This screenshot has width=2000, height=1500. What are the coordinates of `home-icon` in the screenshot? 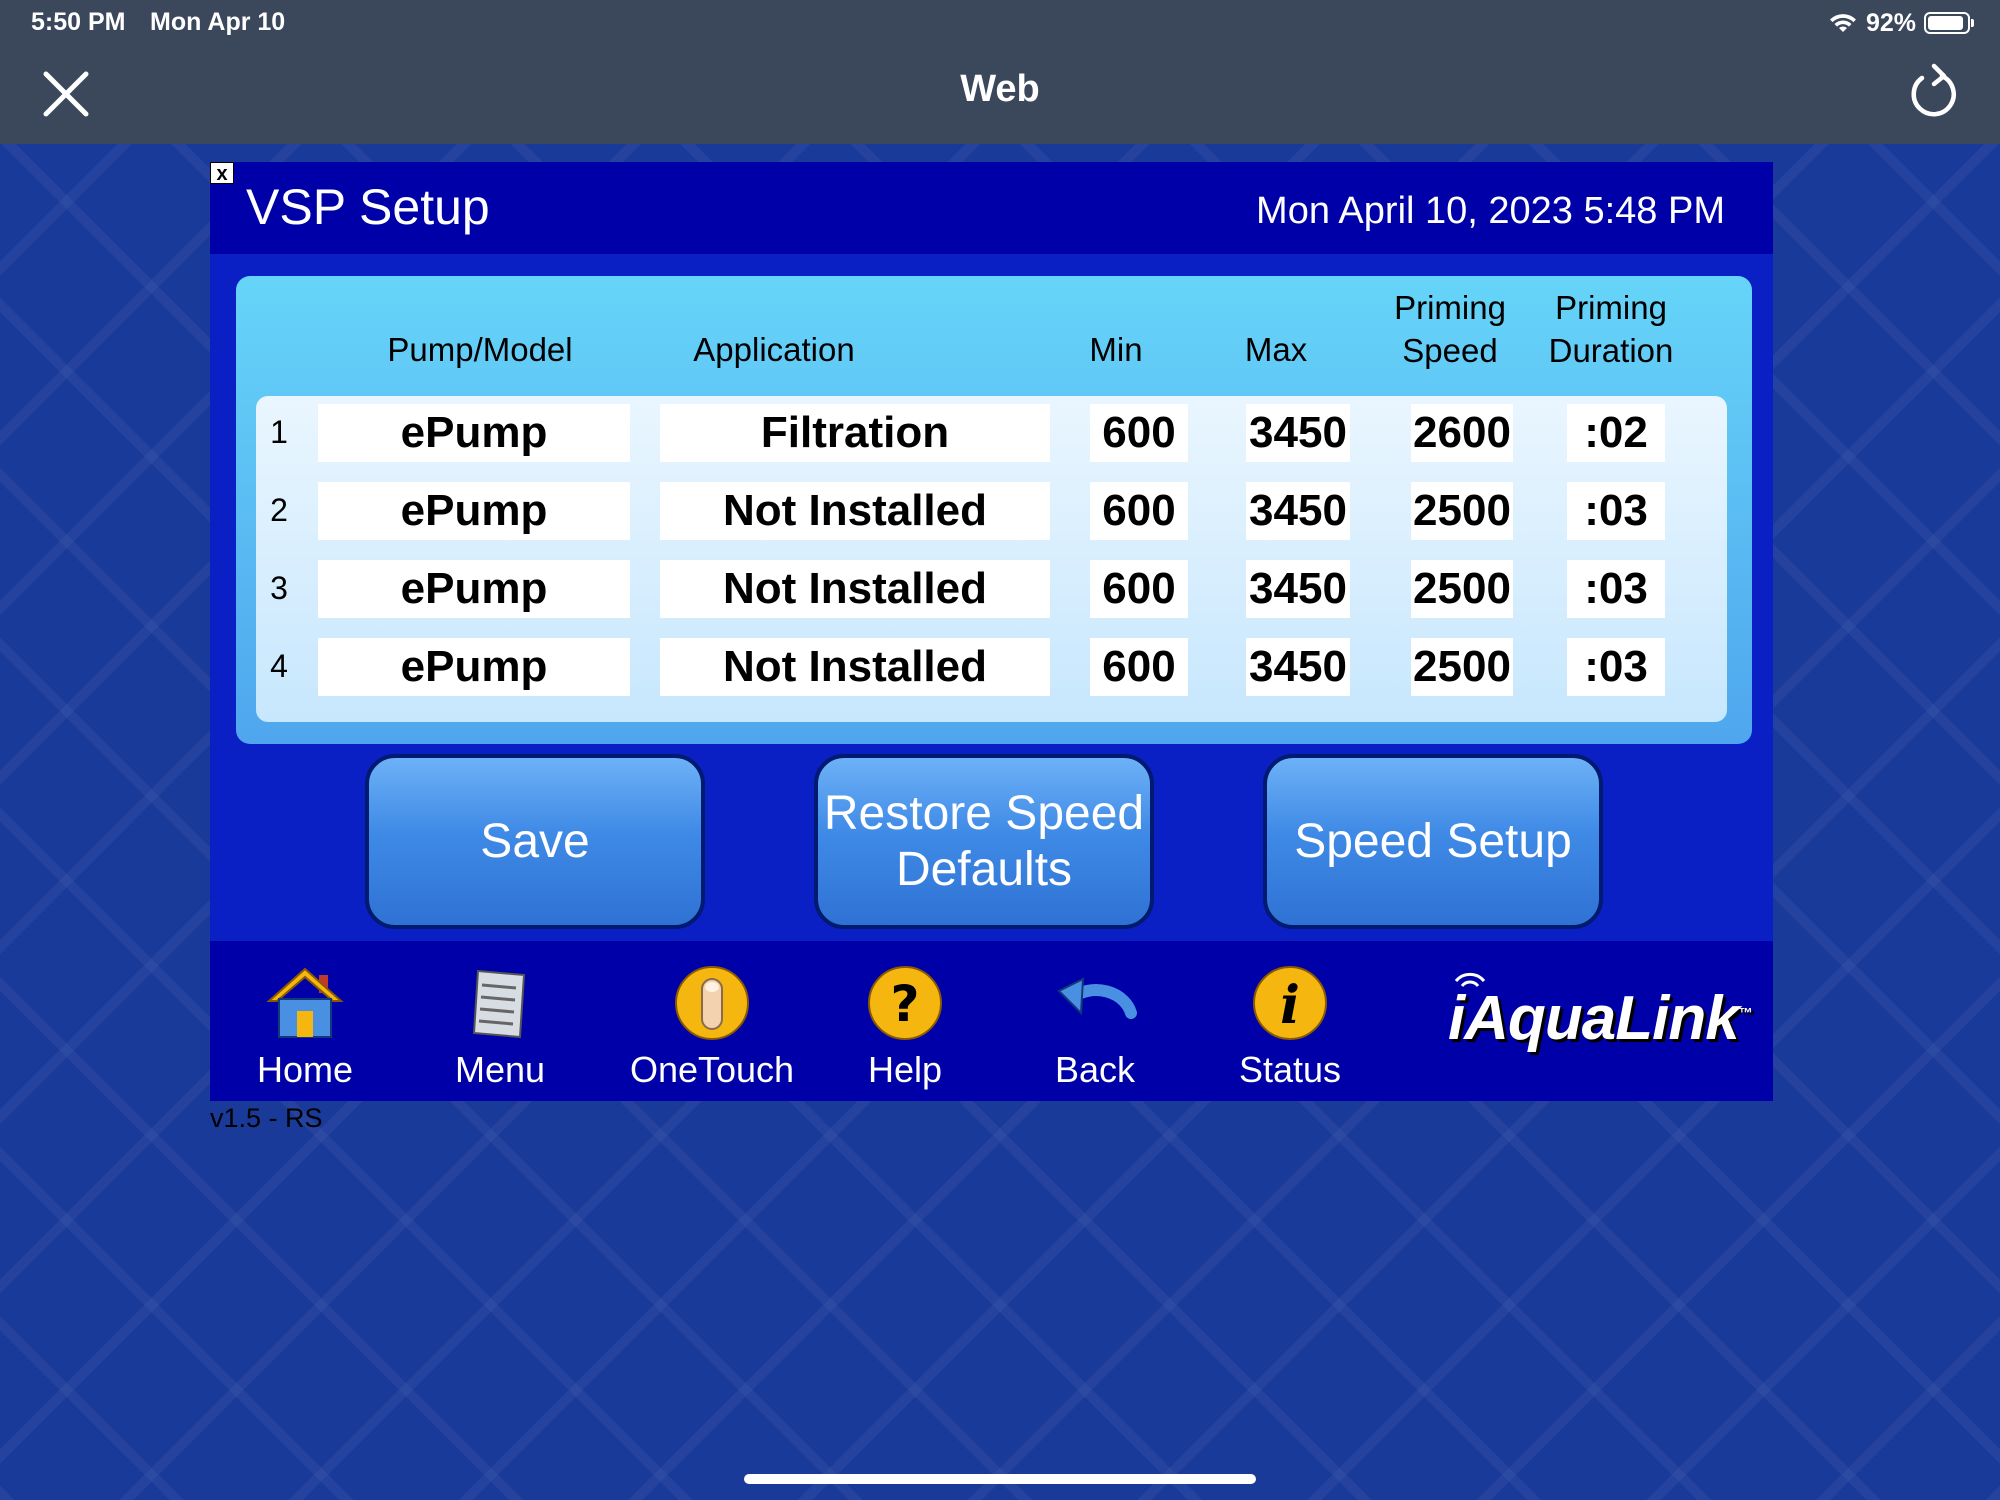 It's located at (305, 1002).